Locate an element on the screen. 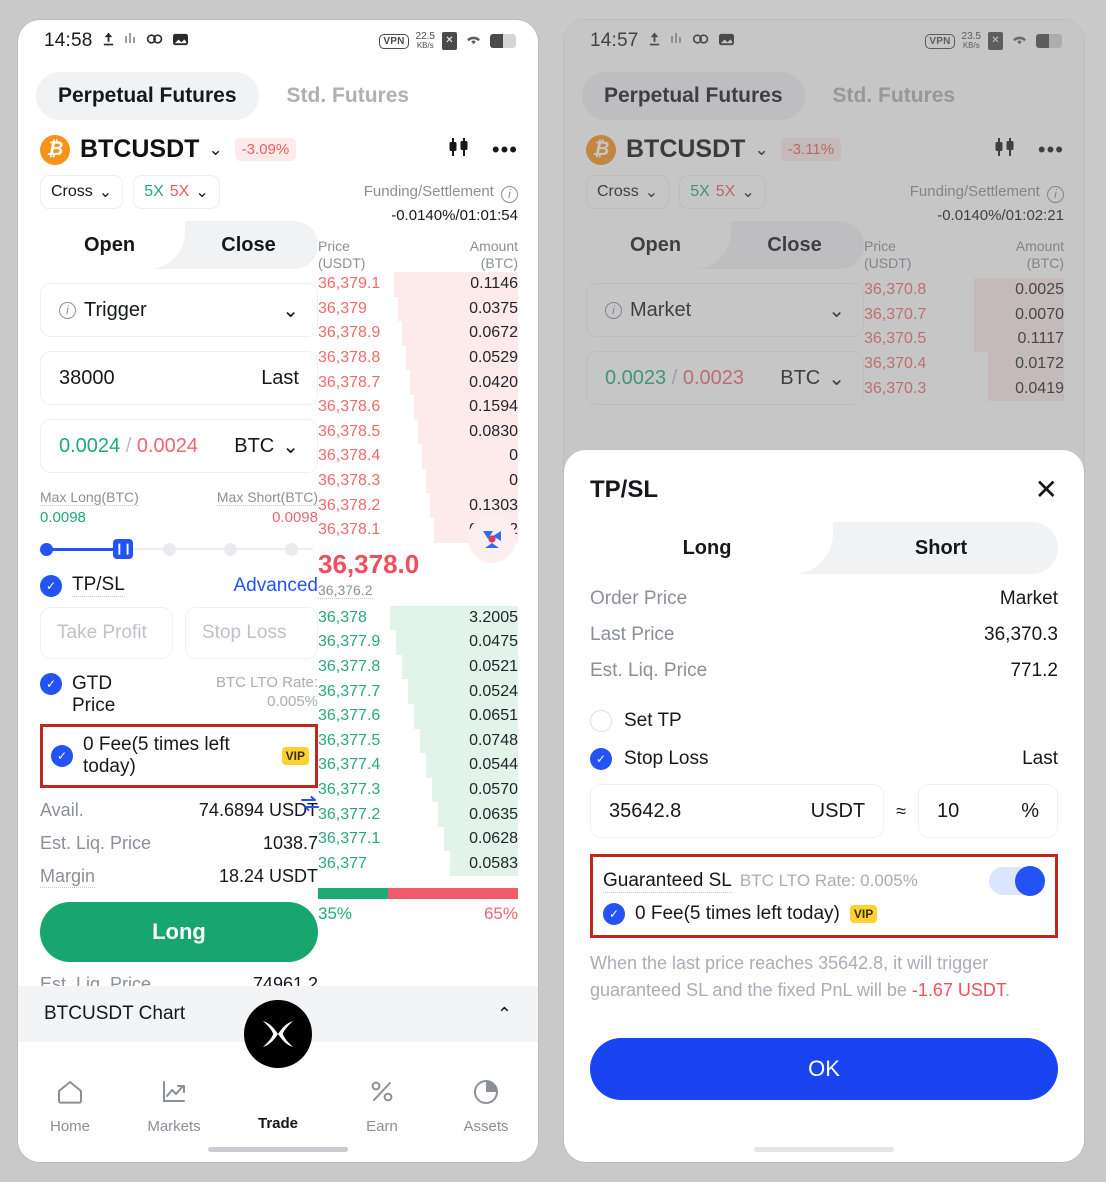  orderbook-row: 36,378.3 0 is located at coordinates (418, 481).